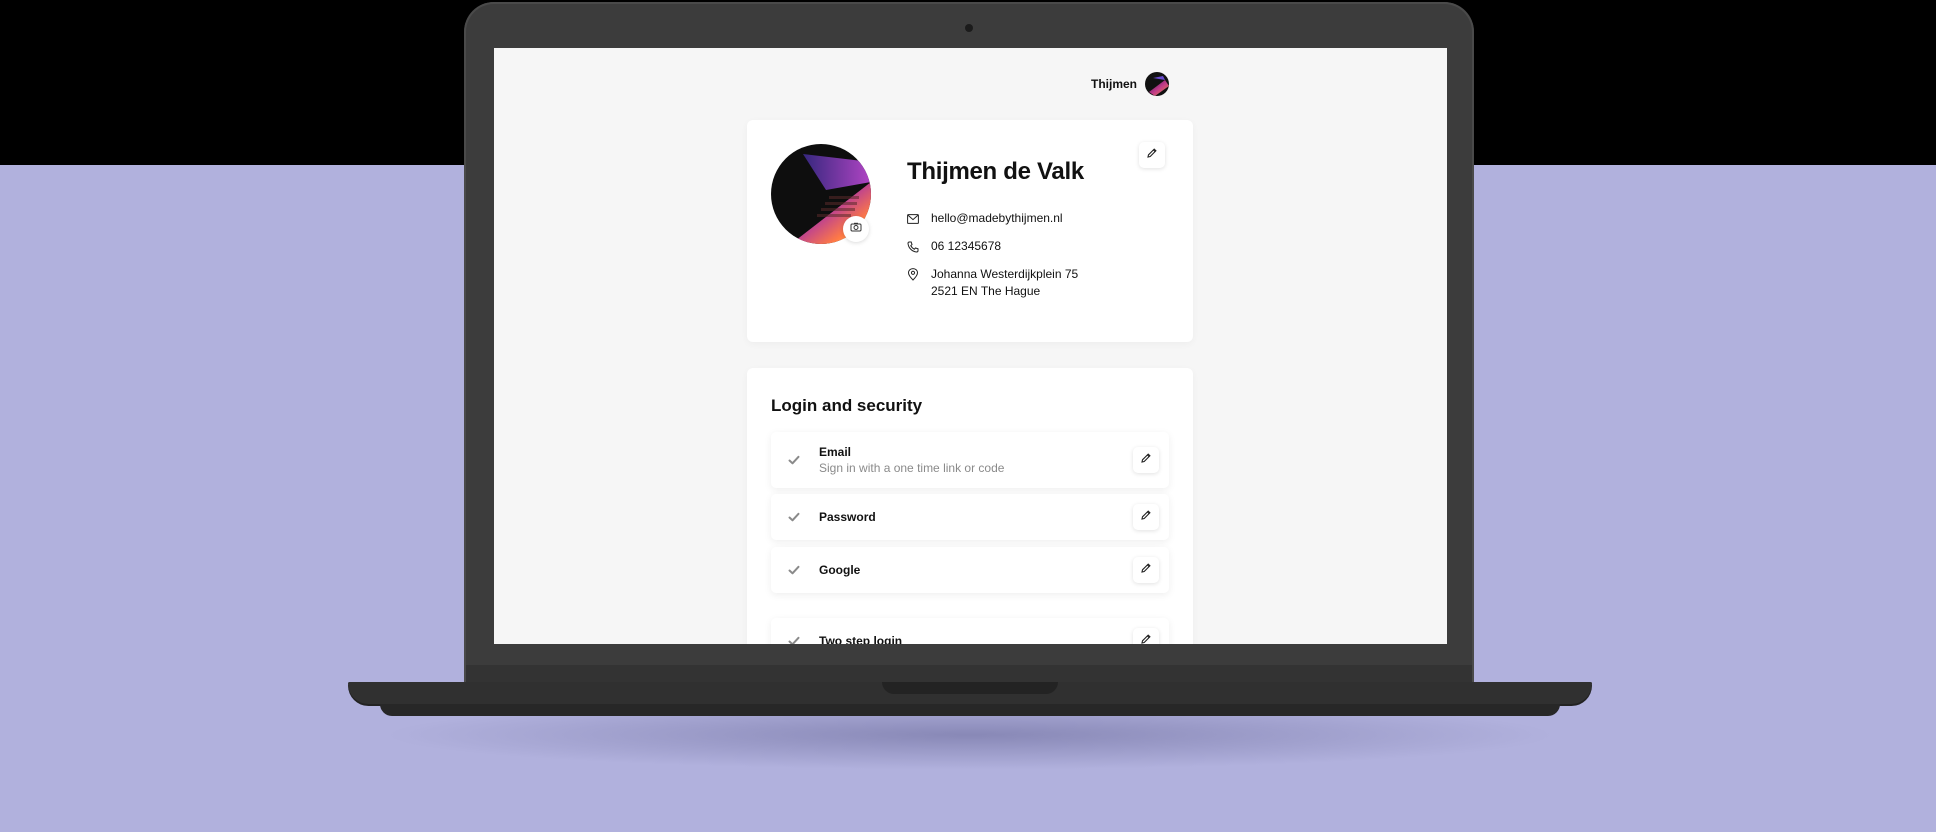 Image resolution: width=1936 pixels, height=832 pixels. Describe the element at coordinates (1113, 84) in the screenshot. I see `user-name: Thijmen` at that location.